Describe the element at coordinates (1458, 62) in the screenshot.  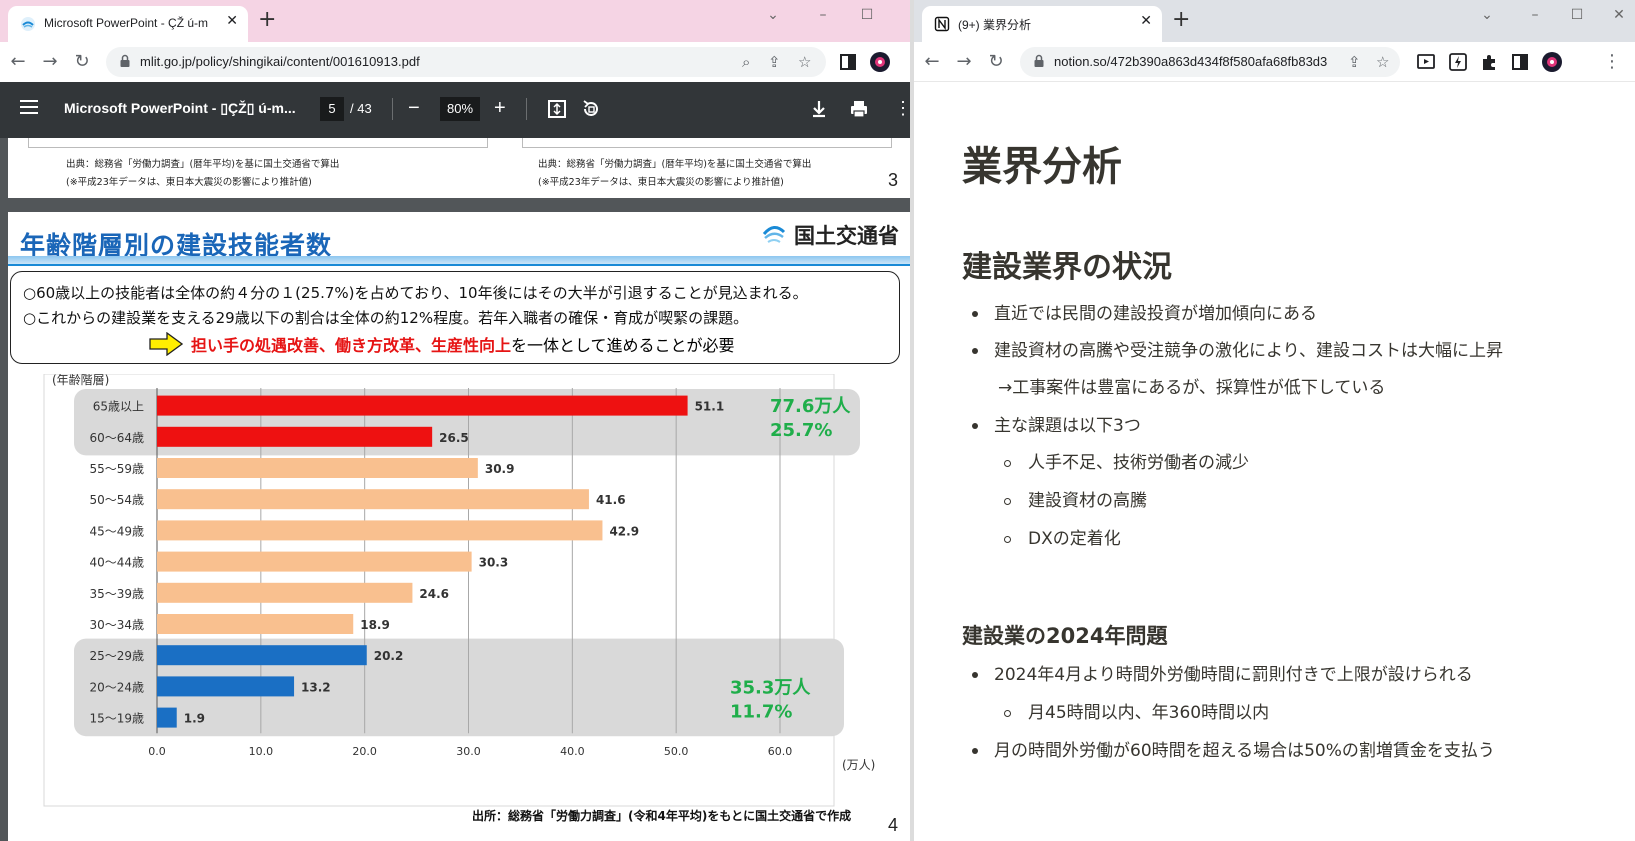
I see `extension-bolt-icon` at that location.